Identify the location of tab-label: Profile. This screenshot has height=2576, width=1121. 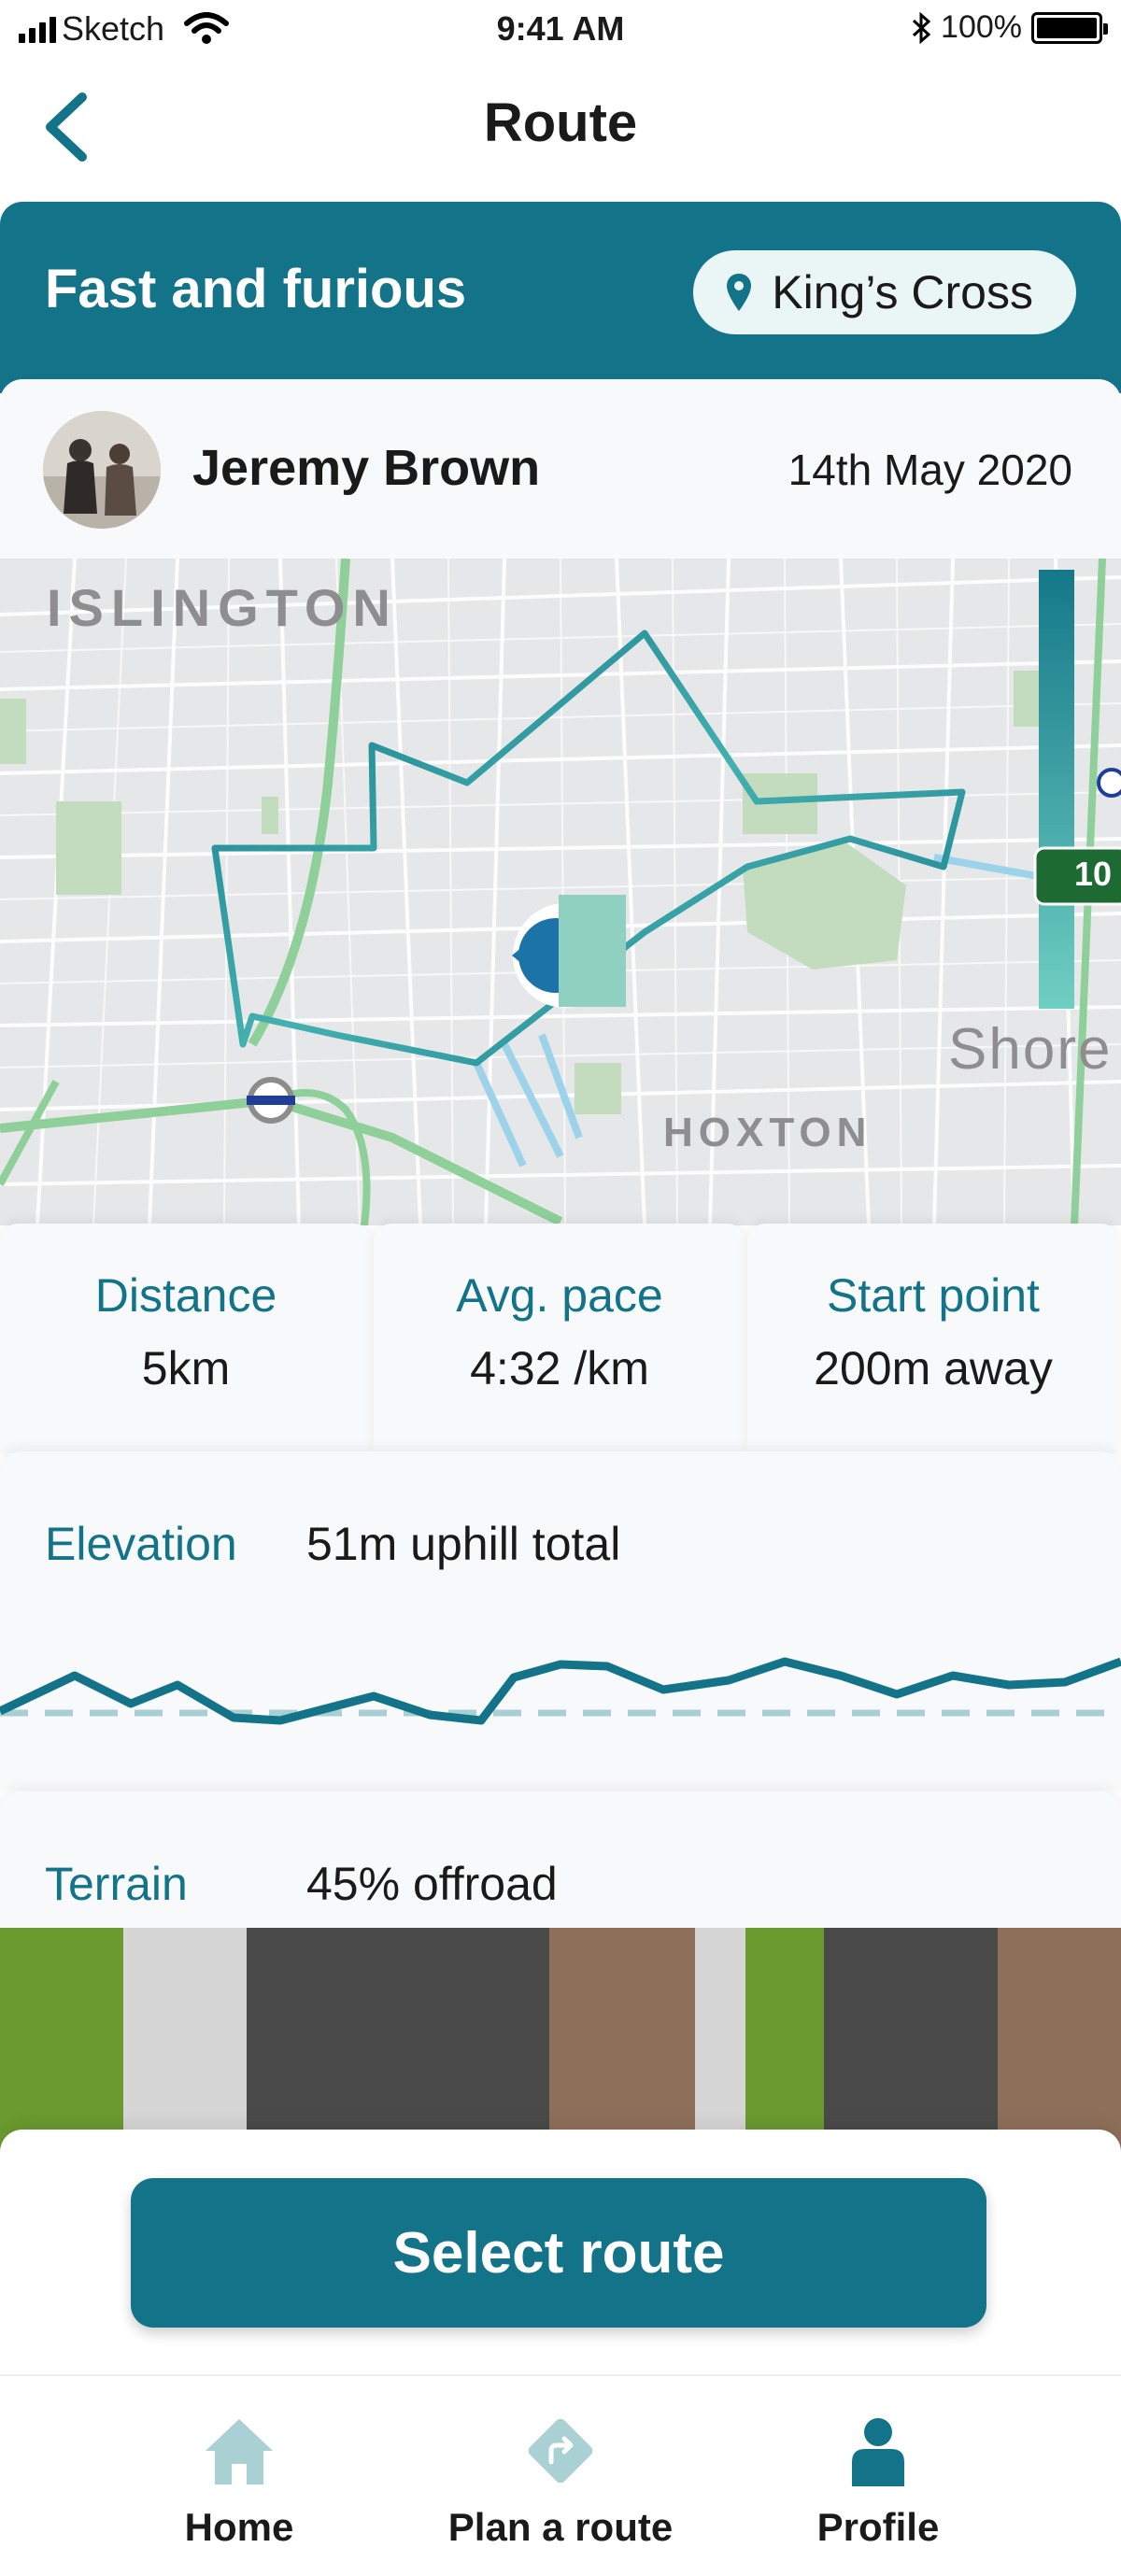
(878, 2527).